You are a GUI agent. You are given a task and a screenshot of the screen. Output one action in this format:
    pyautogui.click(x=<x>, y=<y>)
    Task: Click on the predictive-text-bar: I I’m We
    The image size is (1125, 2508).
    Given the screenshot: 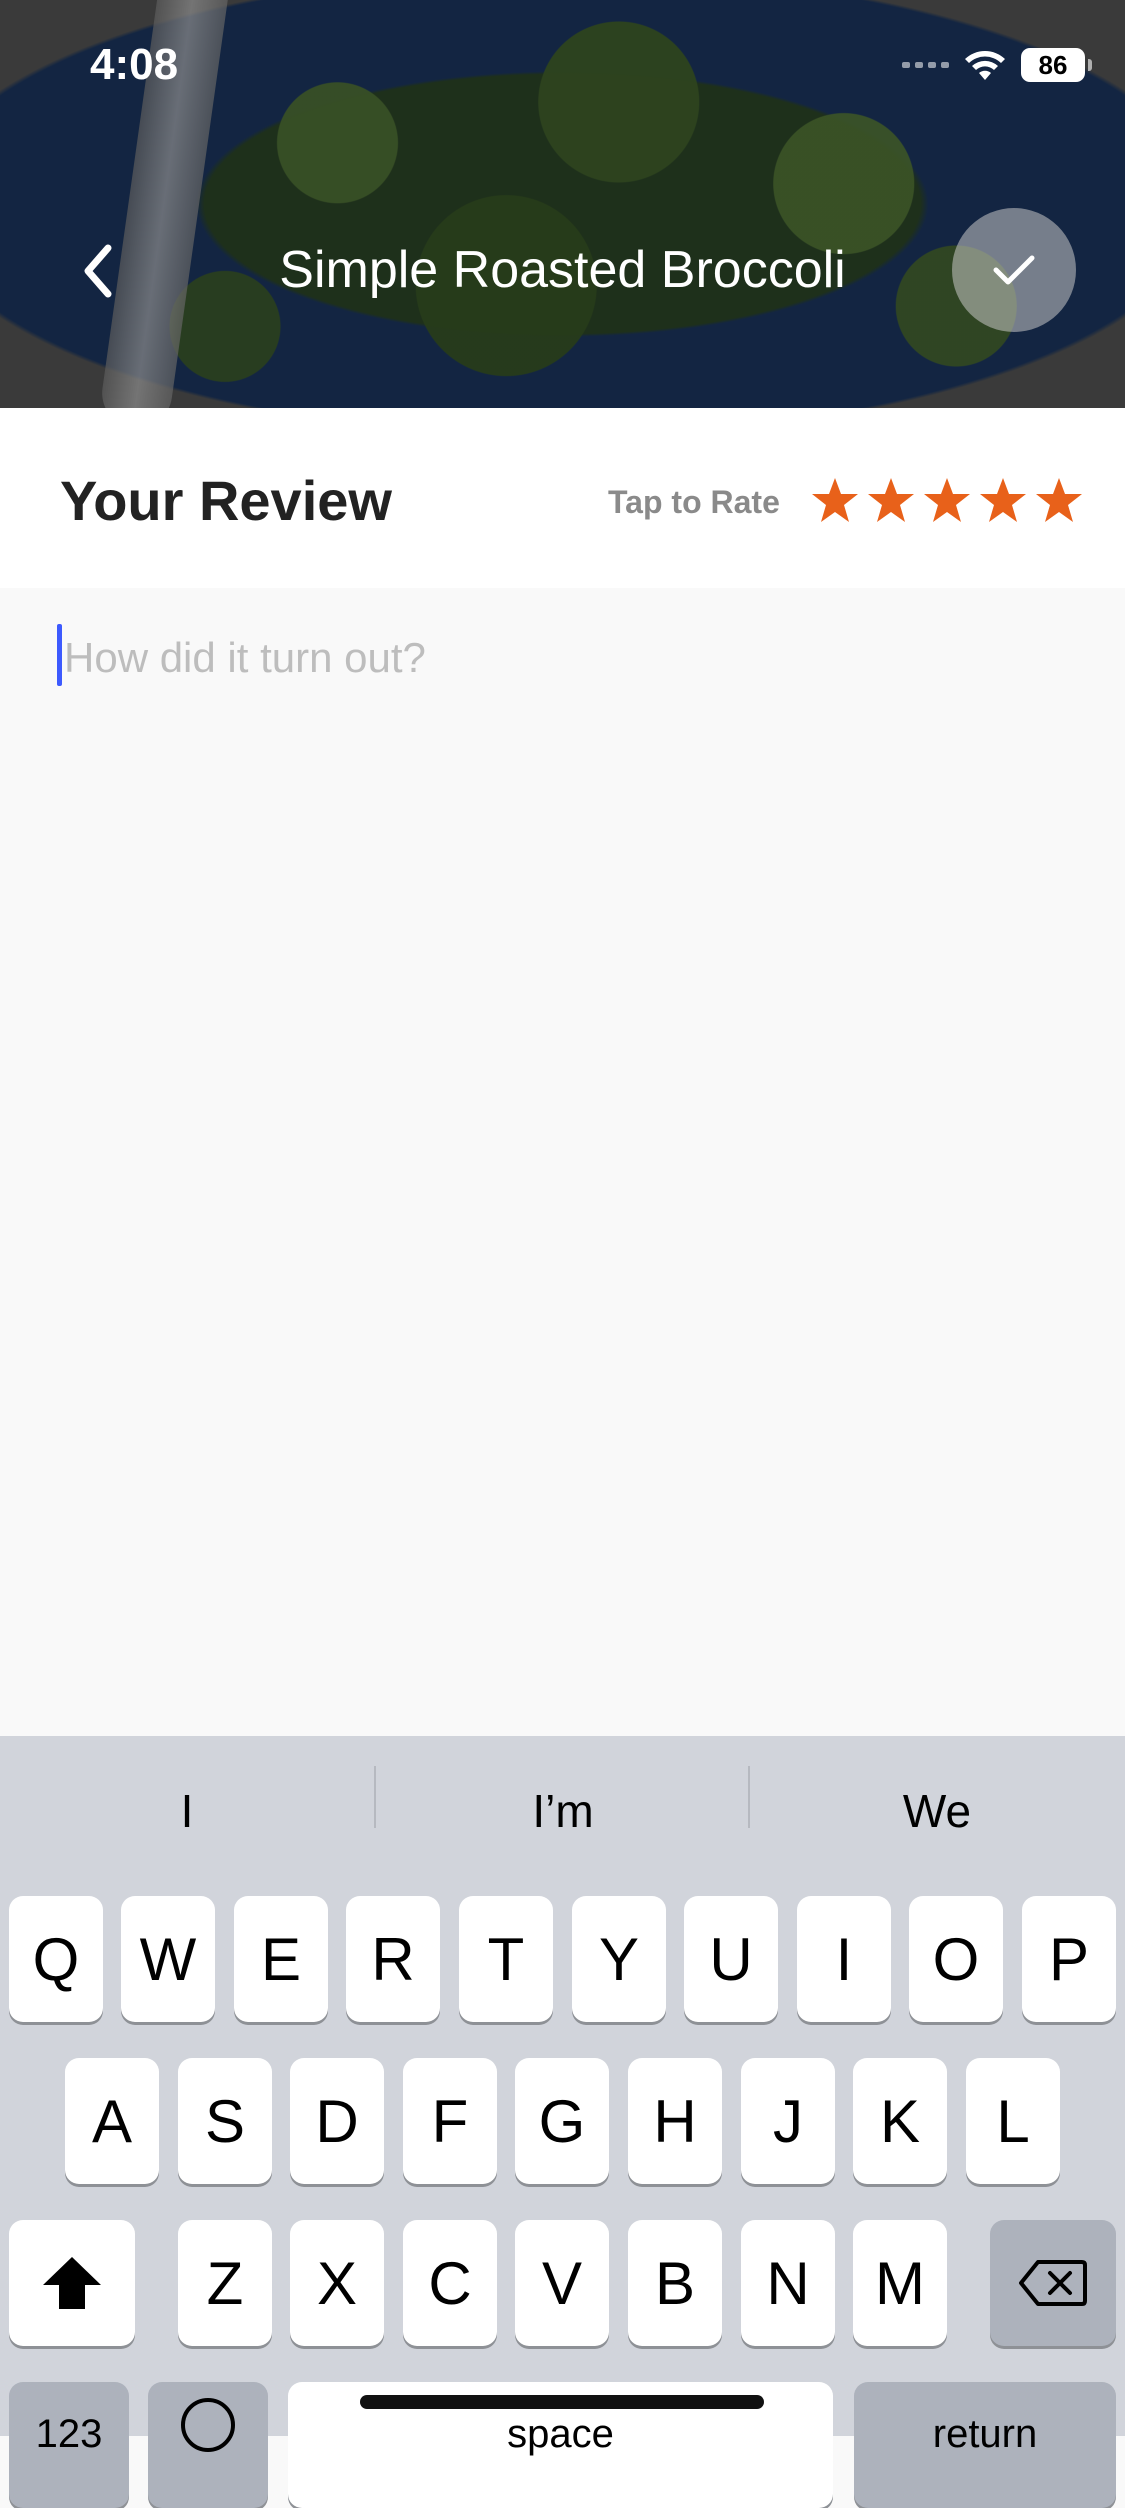 What is the action you would take?
    pyautogui.click(x=562, y=1816)
    